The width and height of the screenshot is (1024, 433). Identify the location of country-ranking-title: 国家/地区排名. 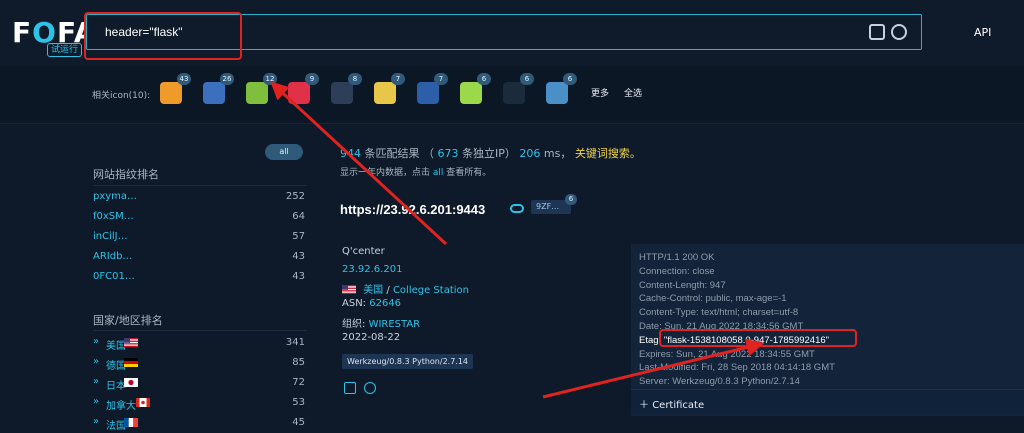
(128, 320).